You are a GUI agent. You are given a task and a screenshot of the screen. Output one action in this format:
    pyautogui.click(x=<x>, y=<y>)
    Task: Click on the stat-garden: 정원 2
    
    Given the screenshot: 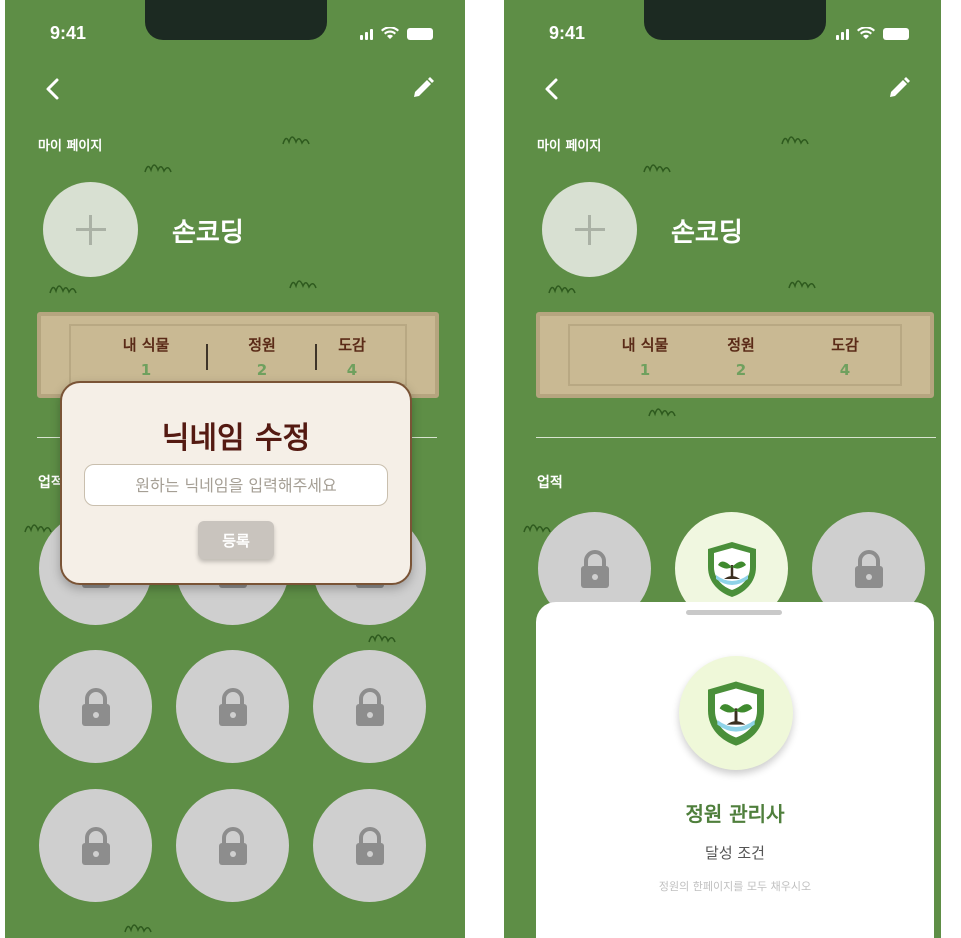 What is the action you would take?
    pyautogui.click(x=741, y=356)
    